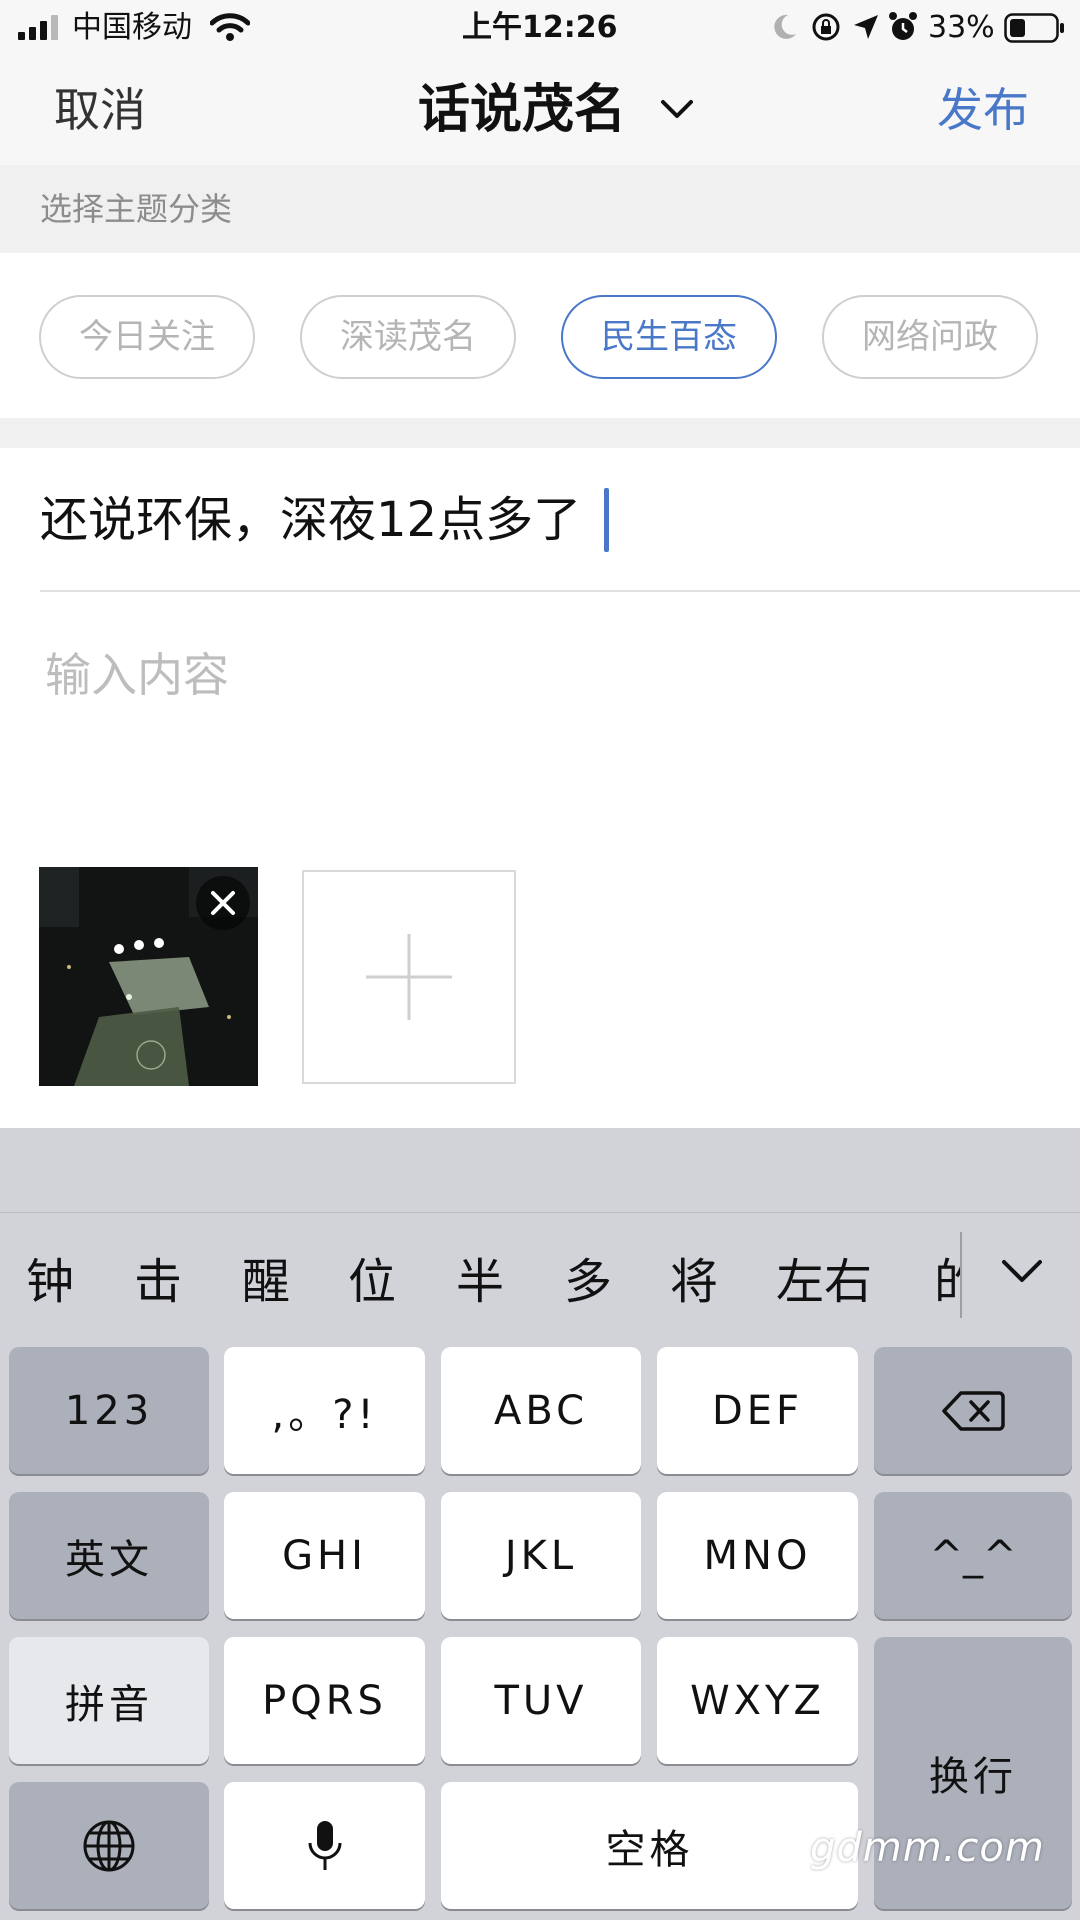 The width and height of the screenshot is (1080, 1920). Describe the element at coordinates (824, 1282) in the screenshot. I see `candidate-word: 左右` at that location.